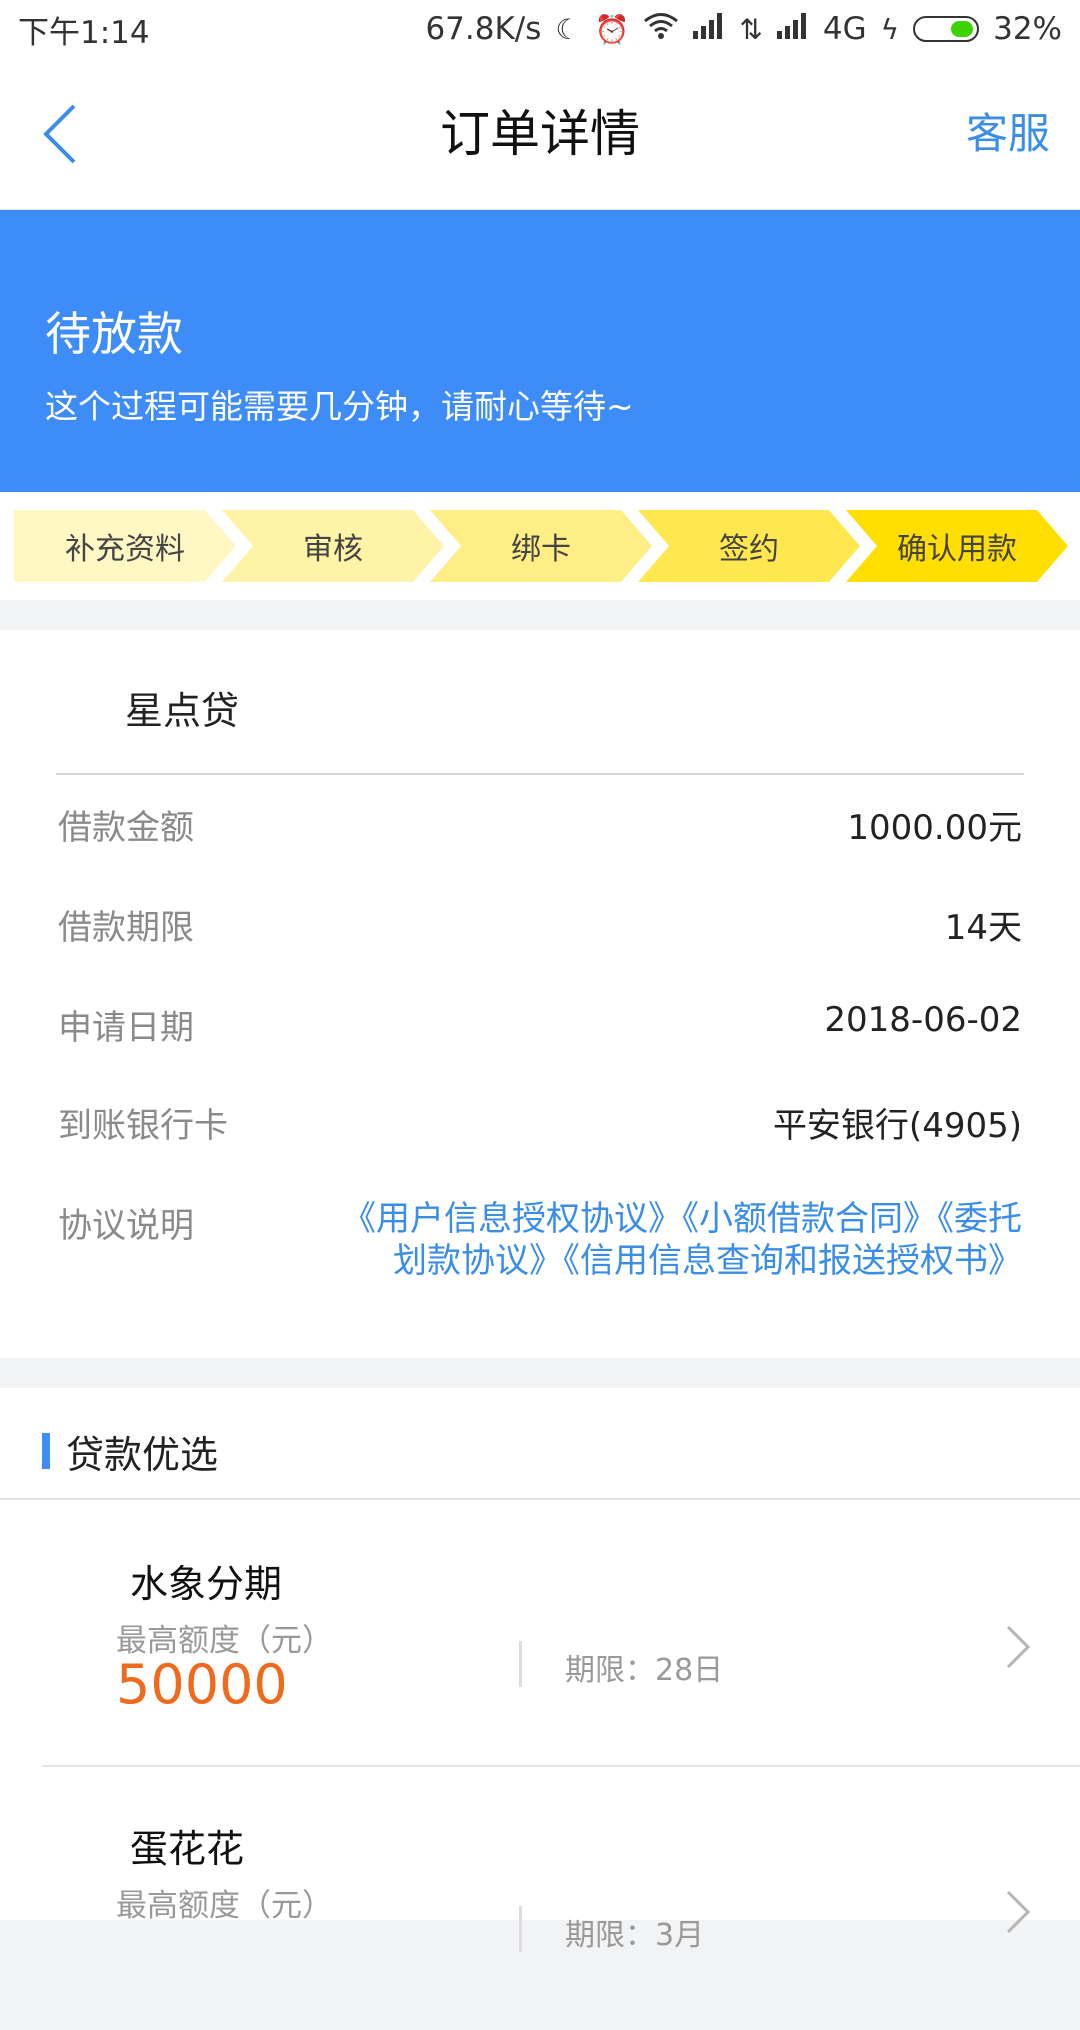 The width and height of the screenshot is (1080, 2030). What do you see at coordinates (541, 549) in the screenshot?
I see `step-label: 绑卡` at bounding box center [541, 549].